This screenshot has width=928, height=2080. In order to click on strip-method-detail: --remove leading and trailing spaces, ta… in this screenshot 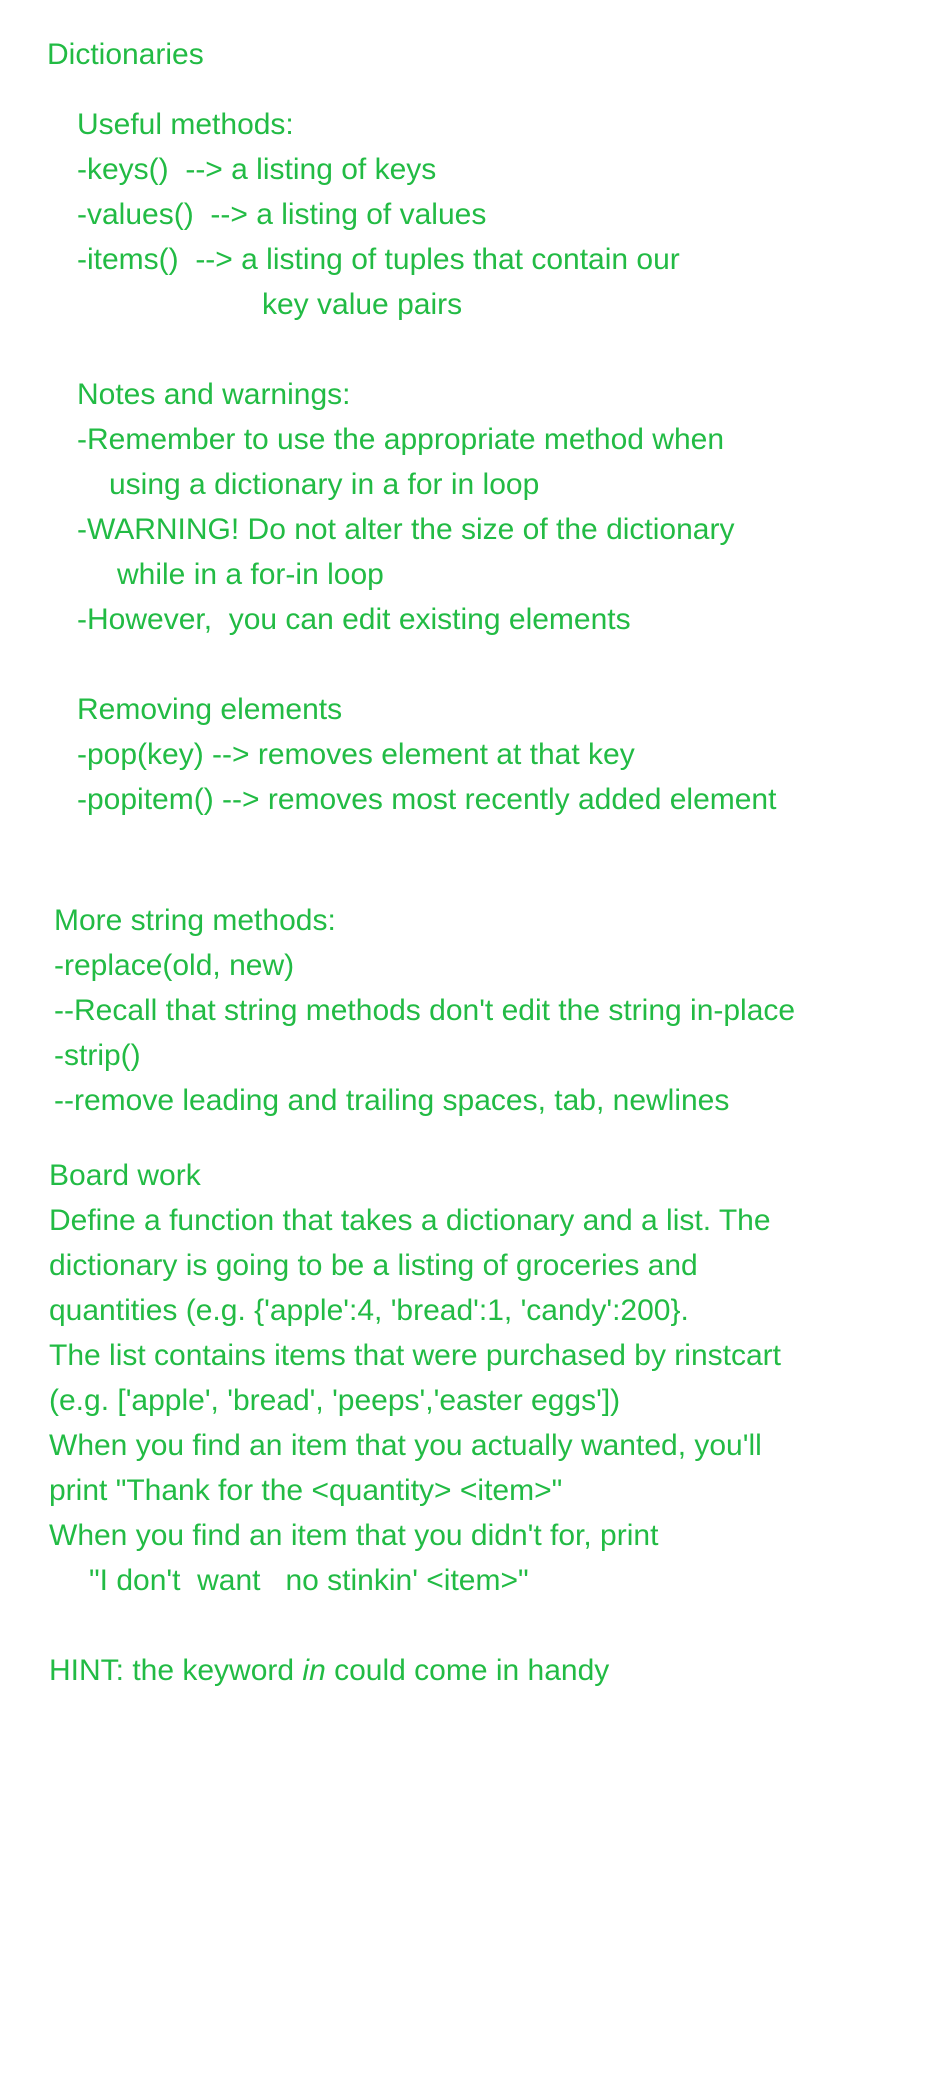, I will do `click(392, 1100)`.